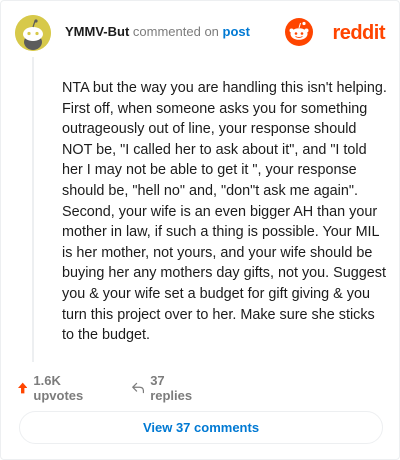 The image size is (400, 460). What do you see at coordinates (201, 427) in the screenshot?
I see `view-comments-button: View 37 comments` at bounding box center [201, 427].